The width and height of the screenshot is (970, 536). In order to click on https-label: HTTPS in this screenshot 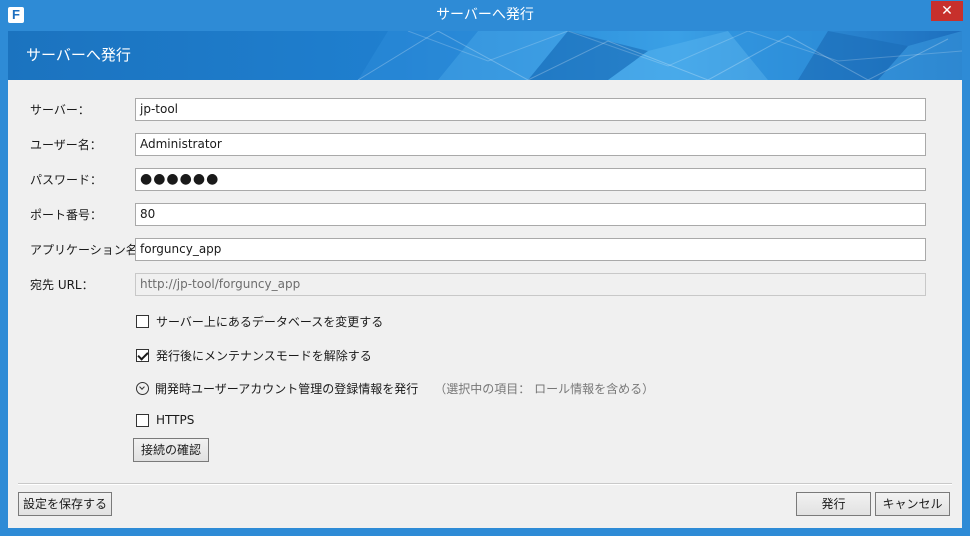, I will do `click(175, 420)`.